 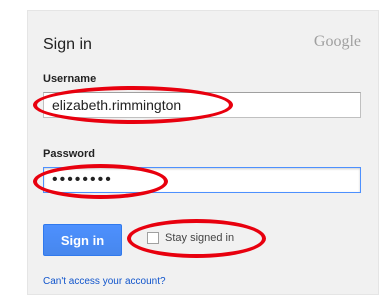 What do you see at coordinates (202, 180) in the screenshot?
I see `password-field: ••••••••` at bounding box center [202, 180].